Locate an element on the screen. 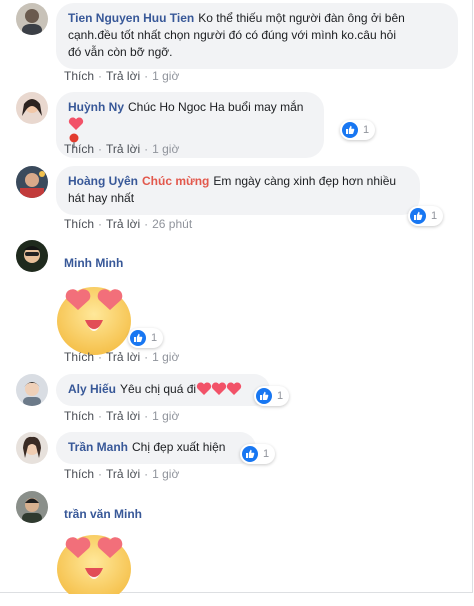 The height and width of the screenshot is (606, 474). comment-text: Chúc Ho Ngoc Ha buổi may mắn is located at coordinates (216, 107).